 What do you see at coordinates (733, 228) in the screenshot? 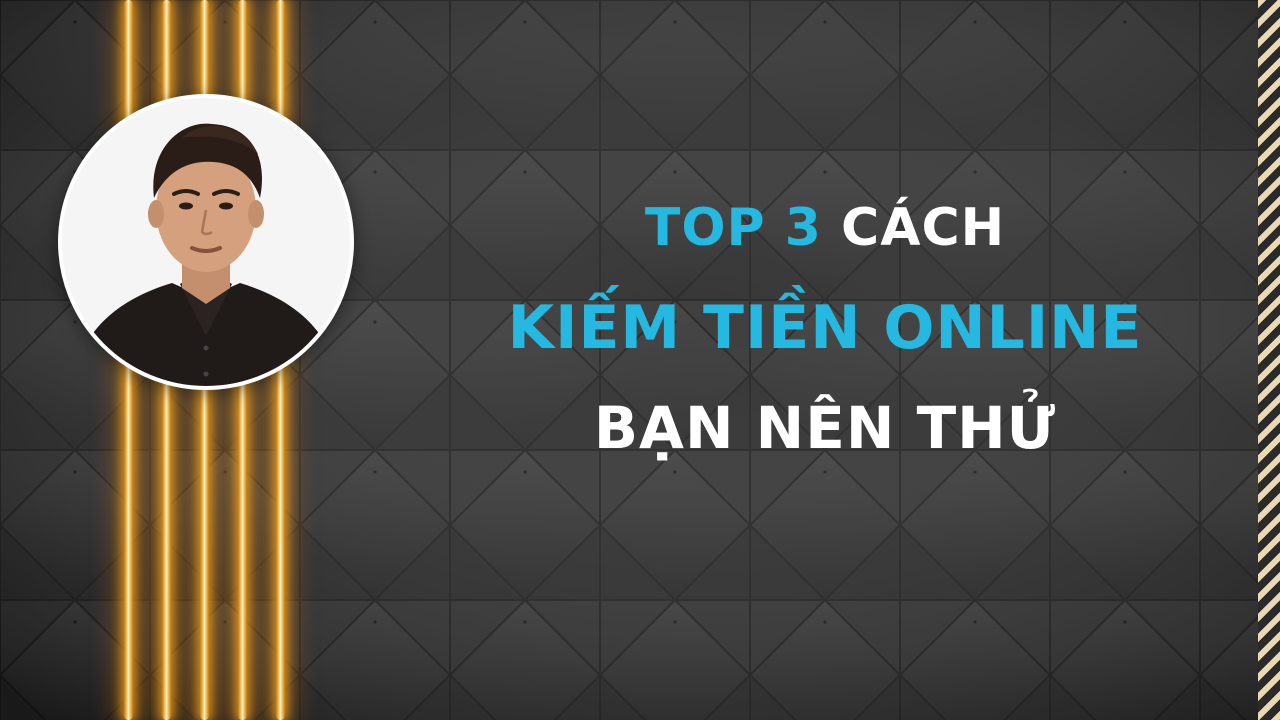
I see `headline-accent: TOP 3` at bounding box center [733, 228].